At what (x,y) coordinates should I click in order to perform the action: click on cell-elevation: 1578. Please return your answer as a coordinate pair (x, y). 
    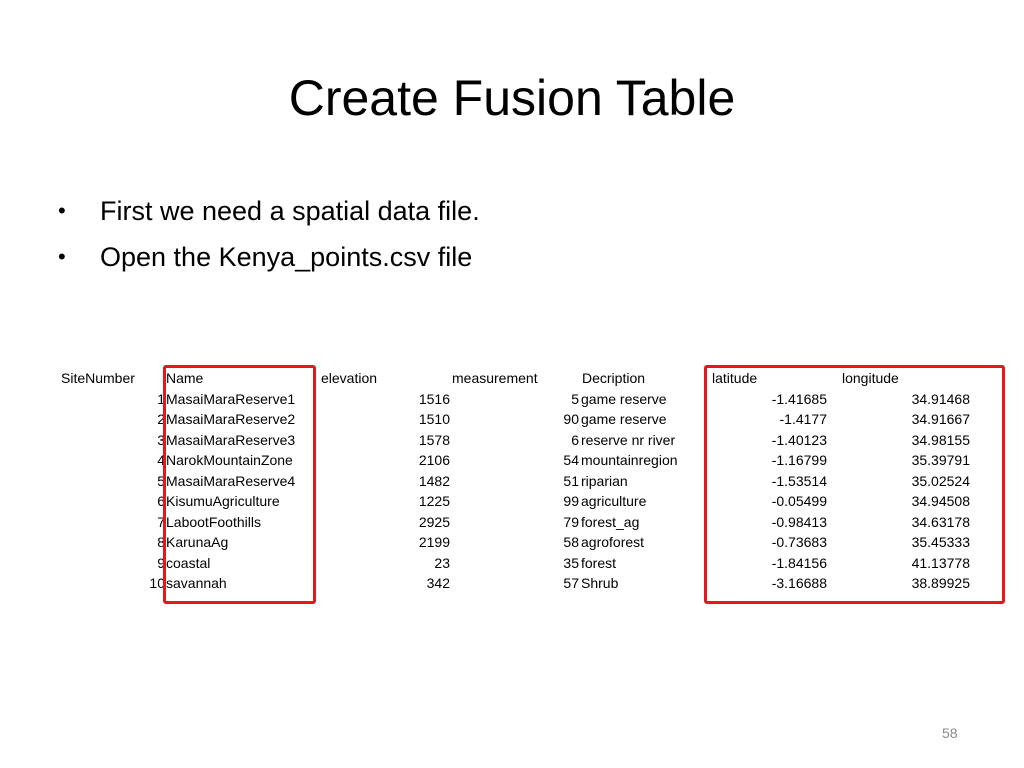
    Looking at the image, I should click on (434, 439).